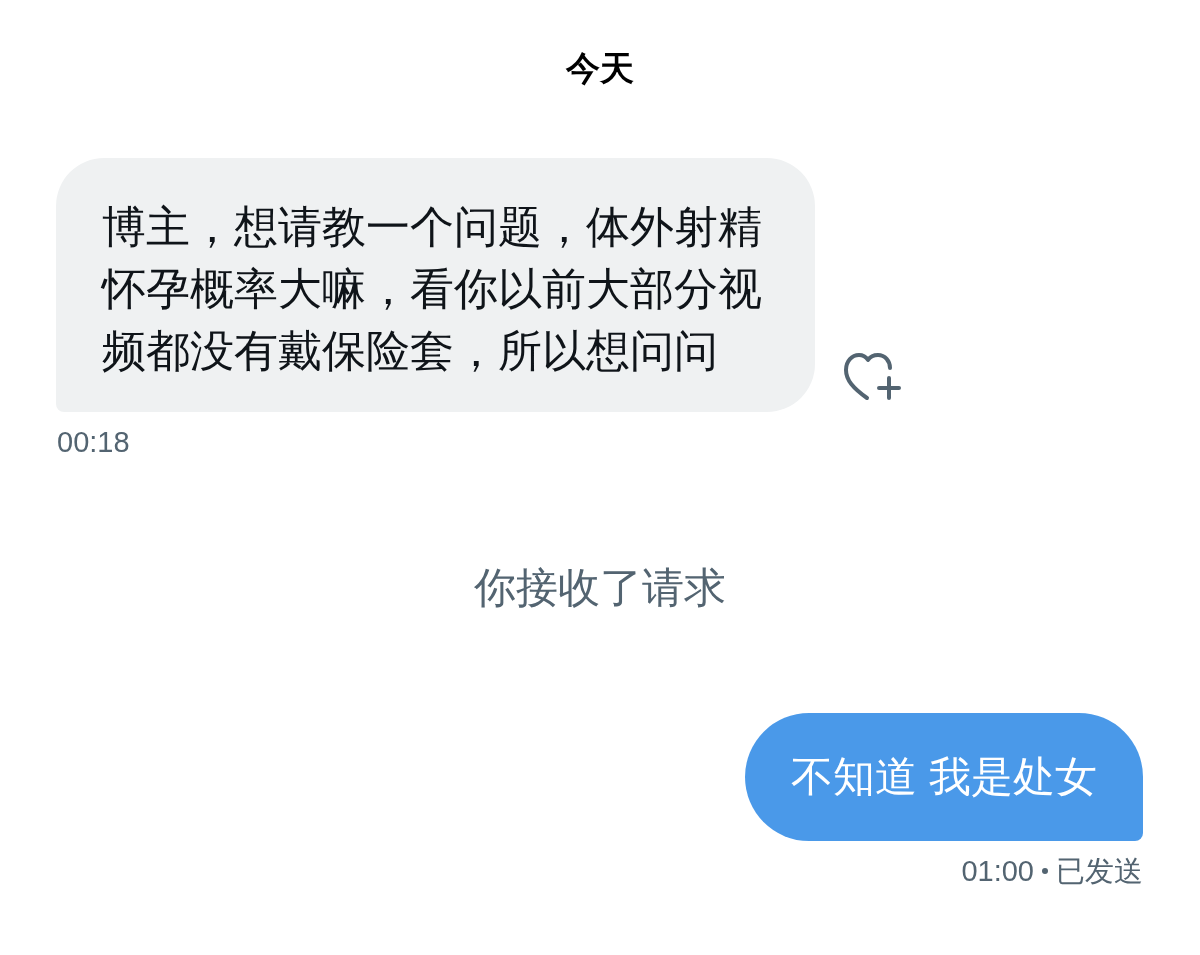  Describe the element at coordinates (600, 588) in the screenshot. I see `system-notice: 你接收了请求` at that location.